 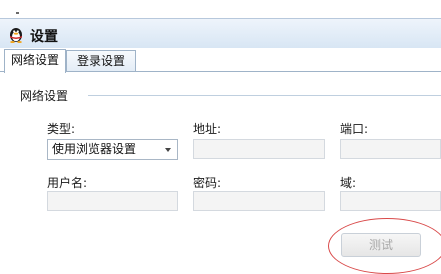 What do you see at coordinates (220, 33) in the screenshot?
I see `titlebar: 设置` at bounding box center [220, 33].